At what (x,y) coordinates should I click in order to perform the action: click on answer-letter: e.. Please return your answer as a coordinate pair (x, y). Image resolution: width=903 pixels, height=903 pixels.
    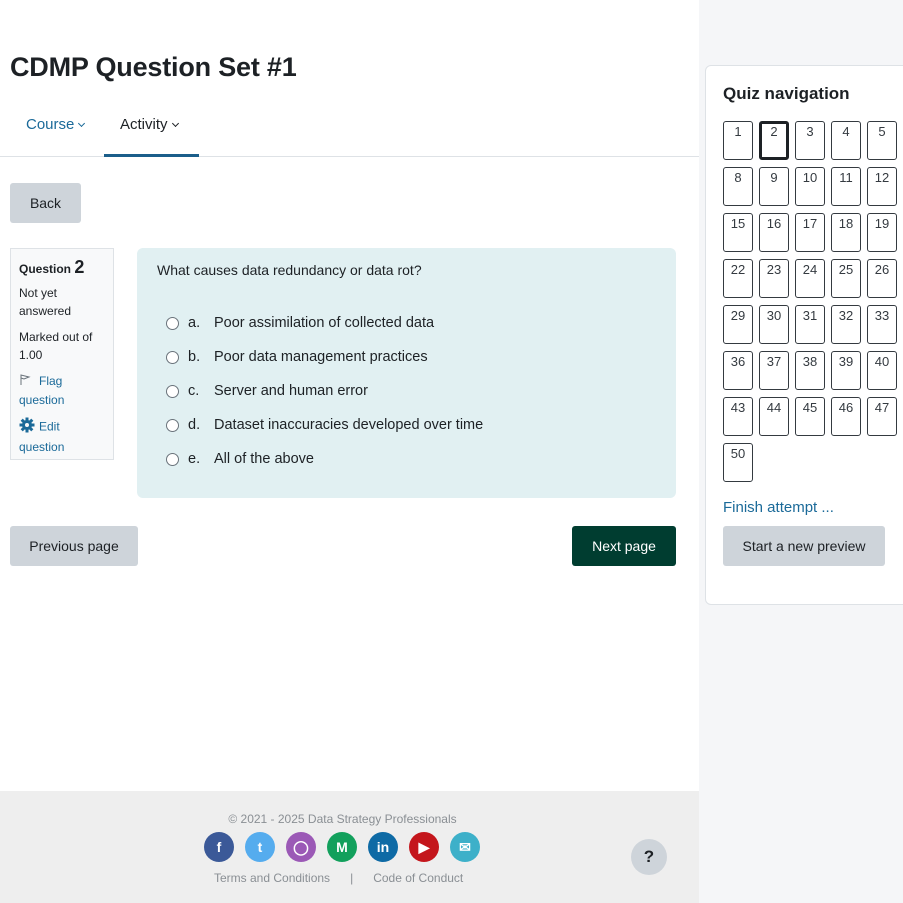
    Looking at the image, I should click on (194, 459).